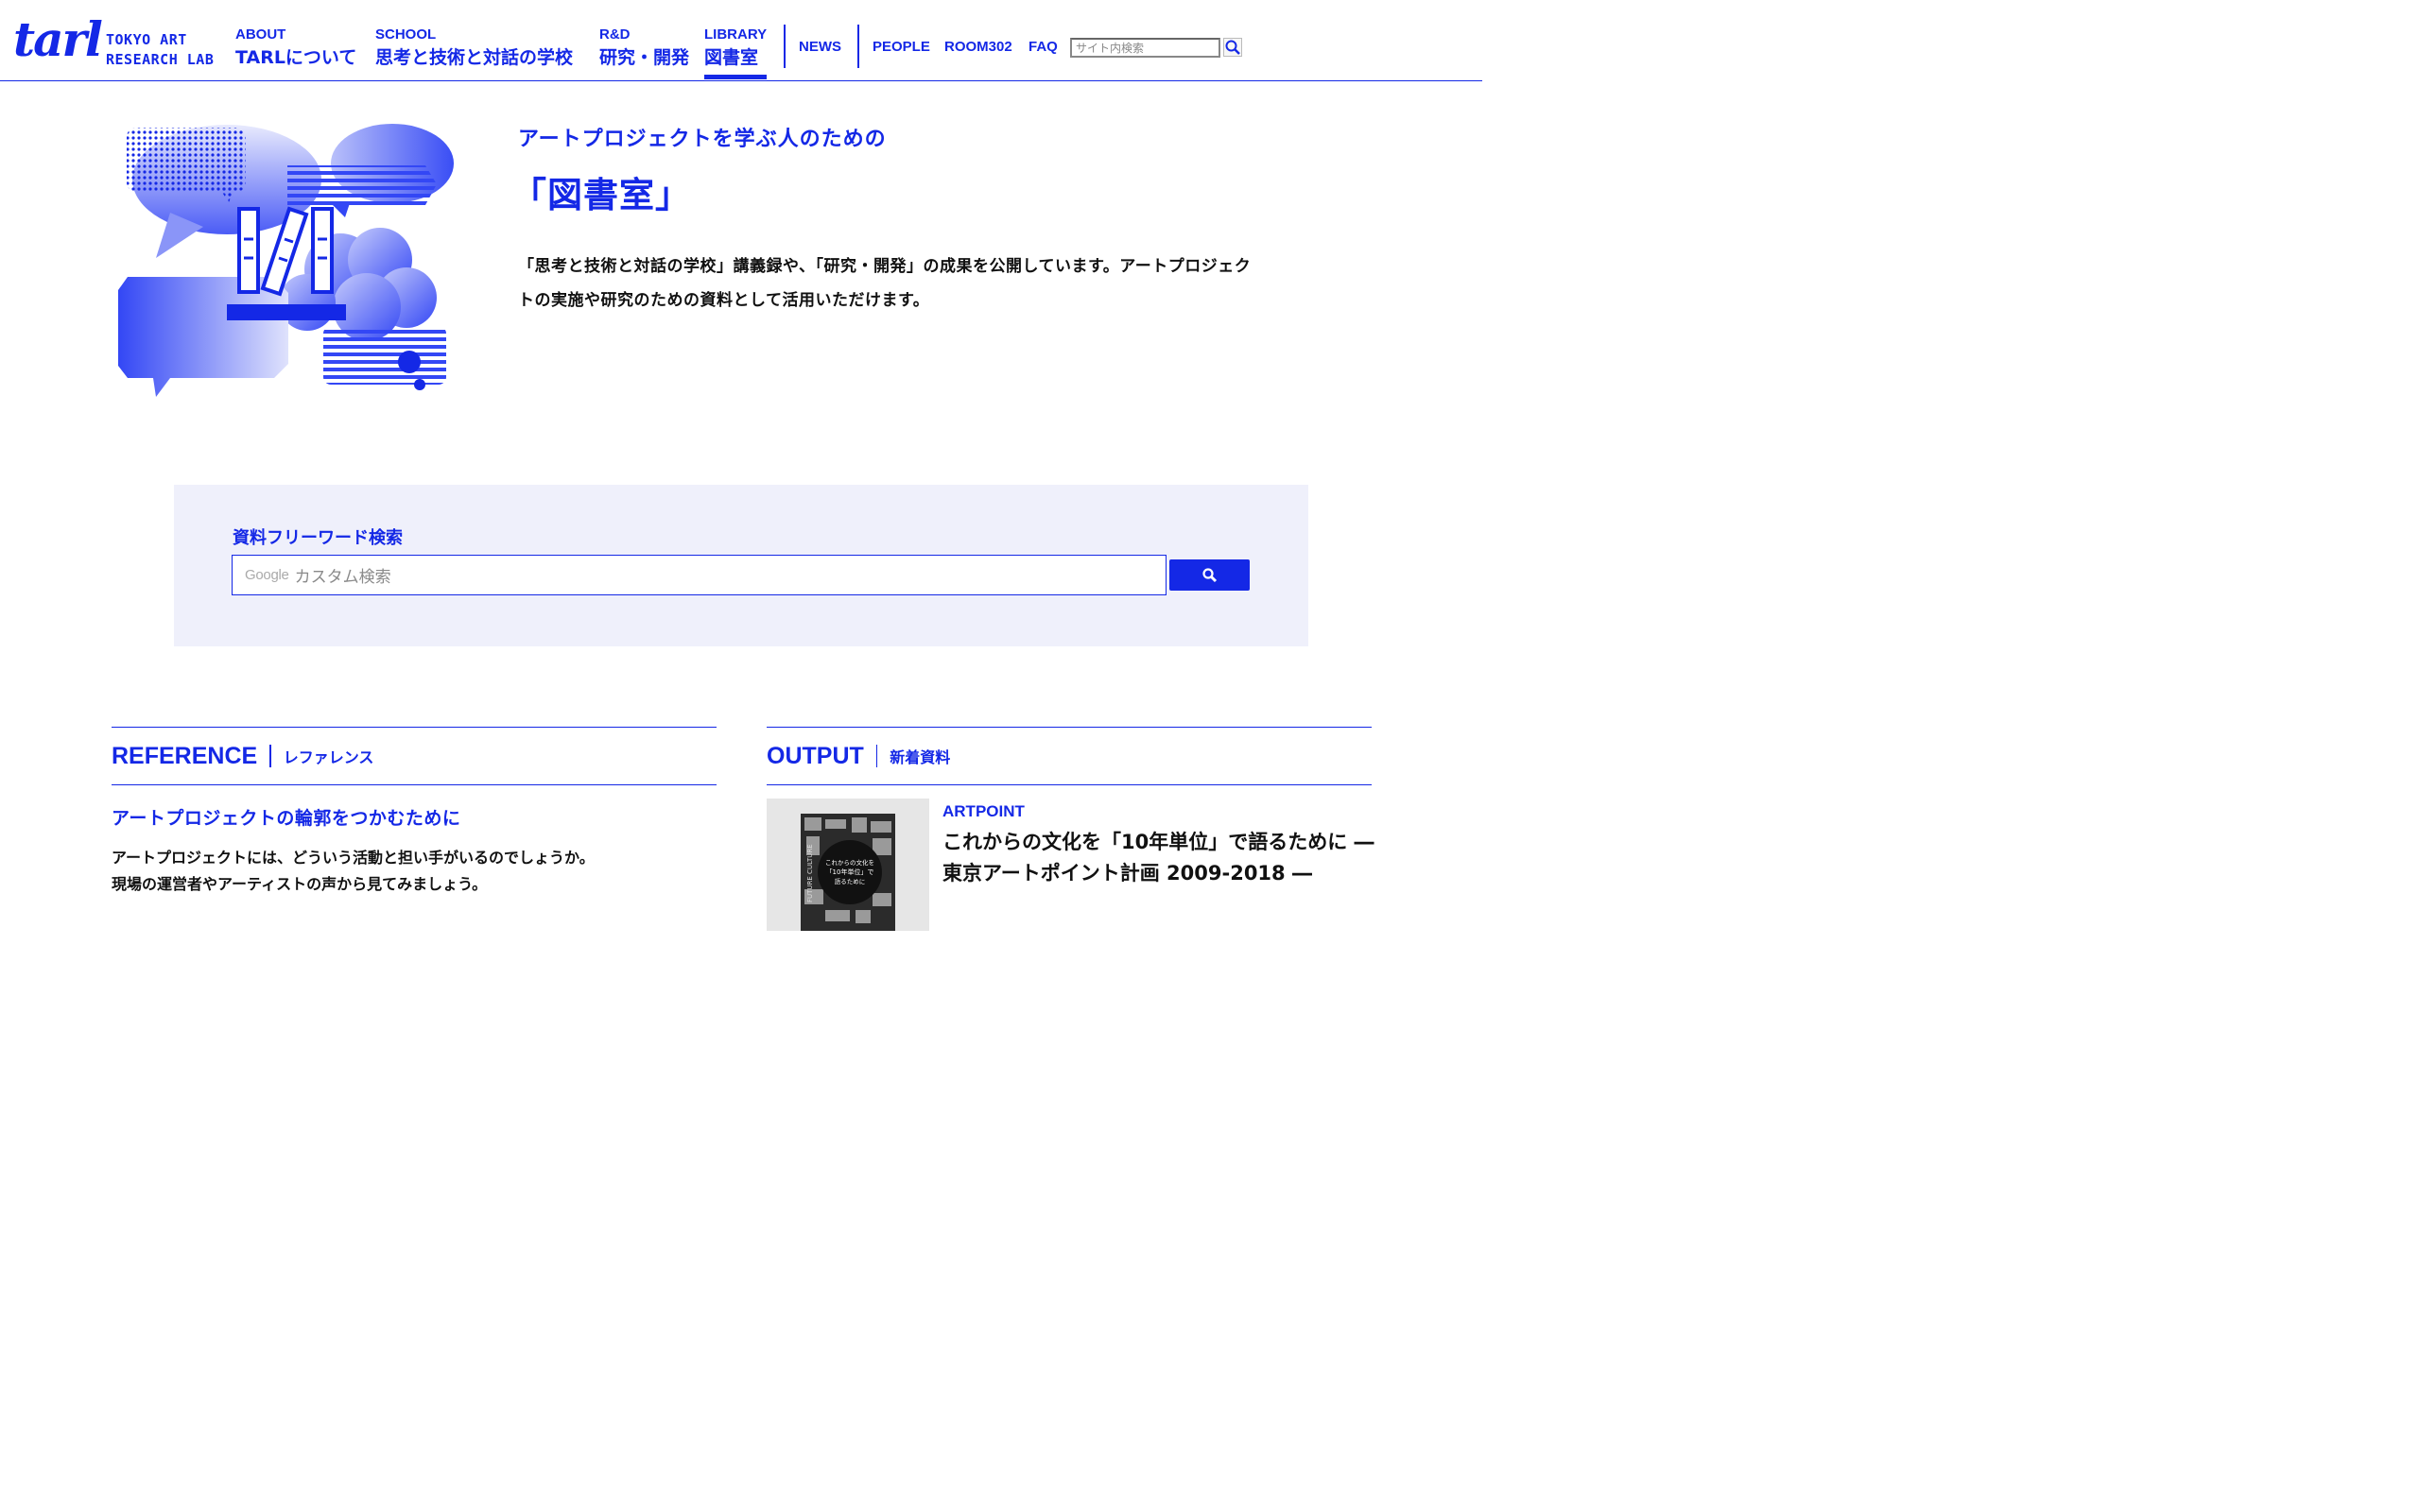 The image size is (2420, 1512). I want to click on output-heading-en: OUTPUT, so click(815, 755).